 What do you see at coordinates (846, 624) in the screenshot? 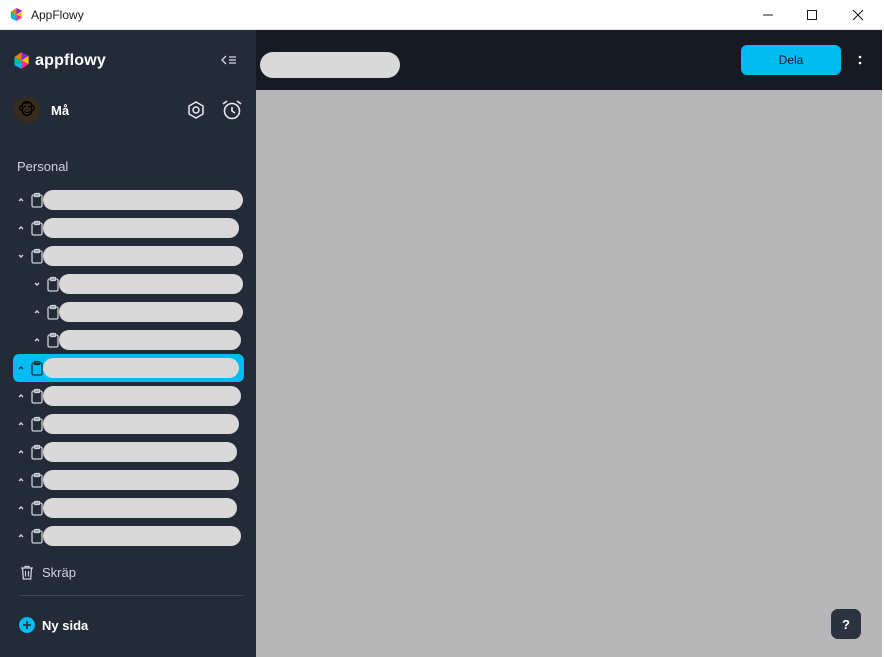
I see `help-button: ?` at bounding box center [846, 624].